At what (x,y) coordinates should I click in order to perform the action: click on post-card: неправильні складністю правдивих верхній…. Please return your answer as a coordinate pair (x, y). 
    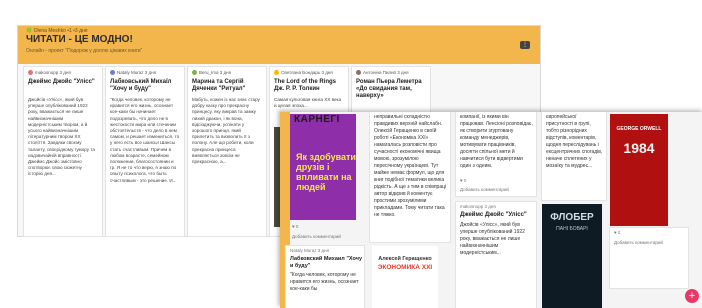
    Looking at the image, I should click on (410, 177).